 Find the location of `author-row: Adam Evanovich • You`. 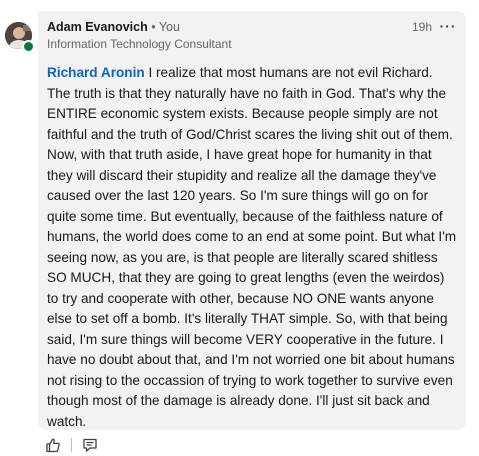

author-row: Adam Evanovich • You is located at coordinates (113, 27).